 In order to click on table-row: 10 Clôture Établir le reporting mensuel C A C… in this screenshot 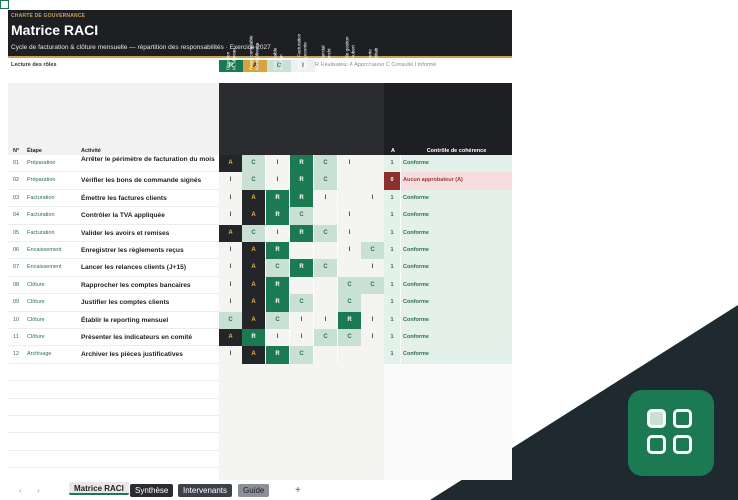, I will do `click(260, 320)`.